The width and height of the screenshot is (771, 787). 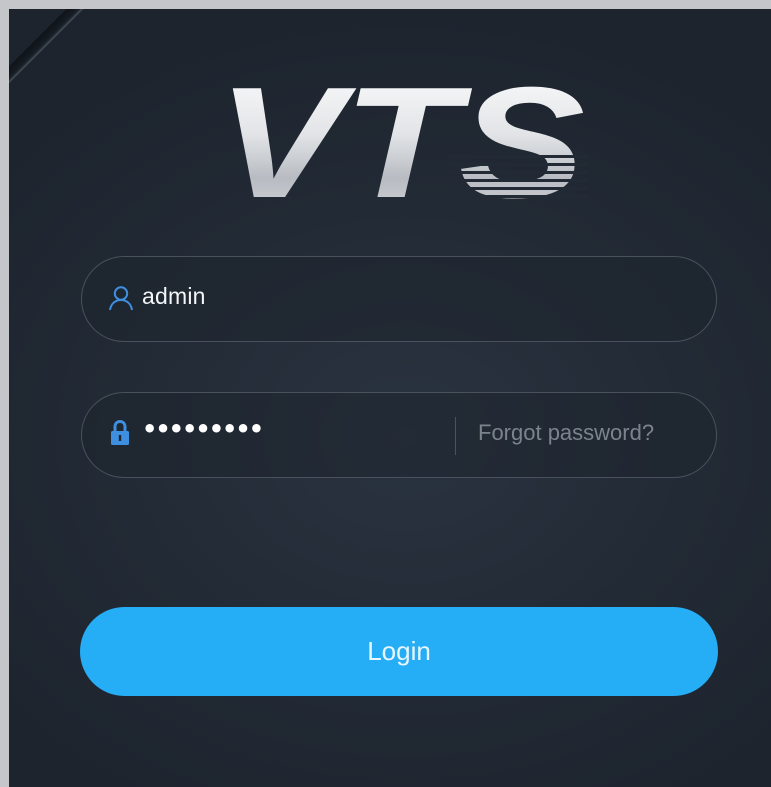 I want to click on vts-logo: VTS, so click(x=403, y=142).